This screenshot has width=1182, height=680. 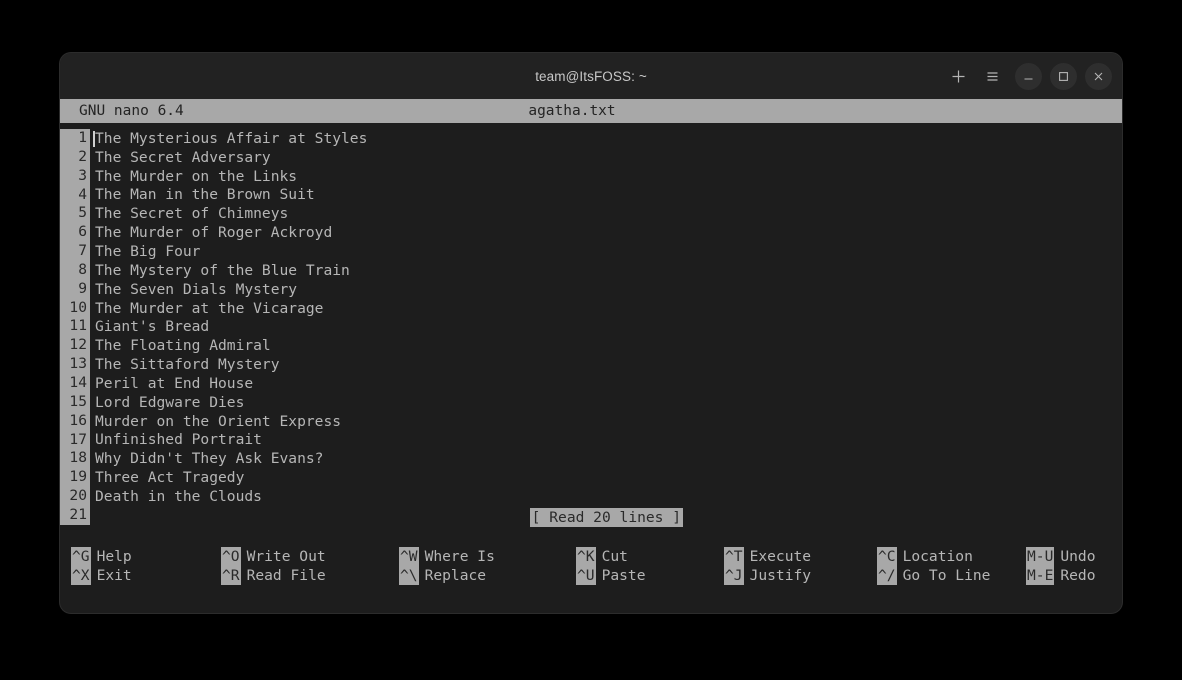 I want to click on code-line: 10 The Murder at the Vicarage, so click(x=591, y=308).